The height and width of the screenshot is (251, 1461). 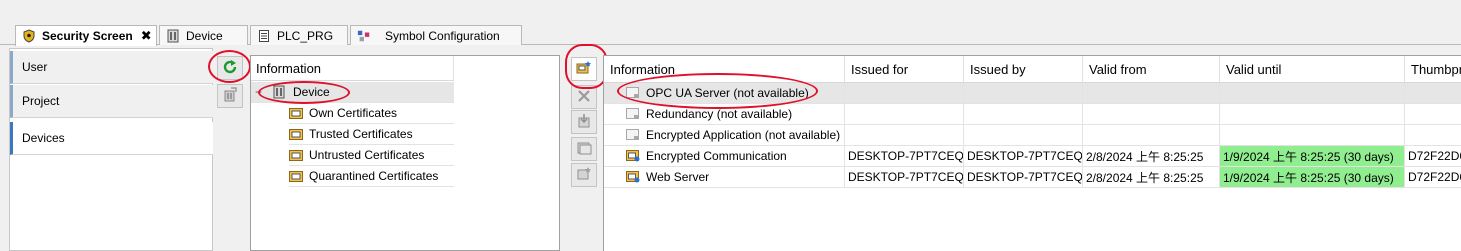 What do you see at coordinates (41, 101) in the screenshot?
I see `nav-item-label: Project` at bounding box center [41, 101].